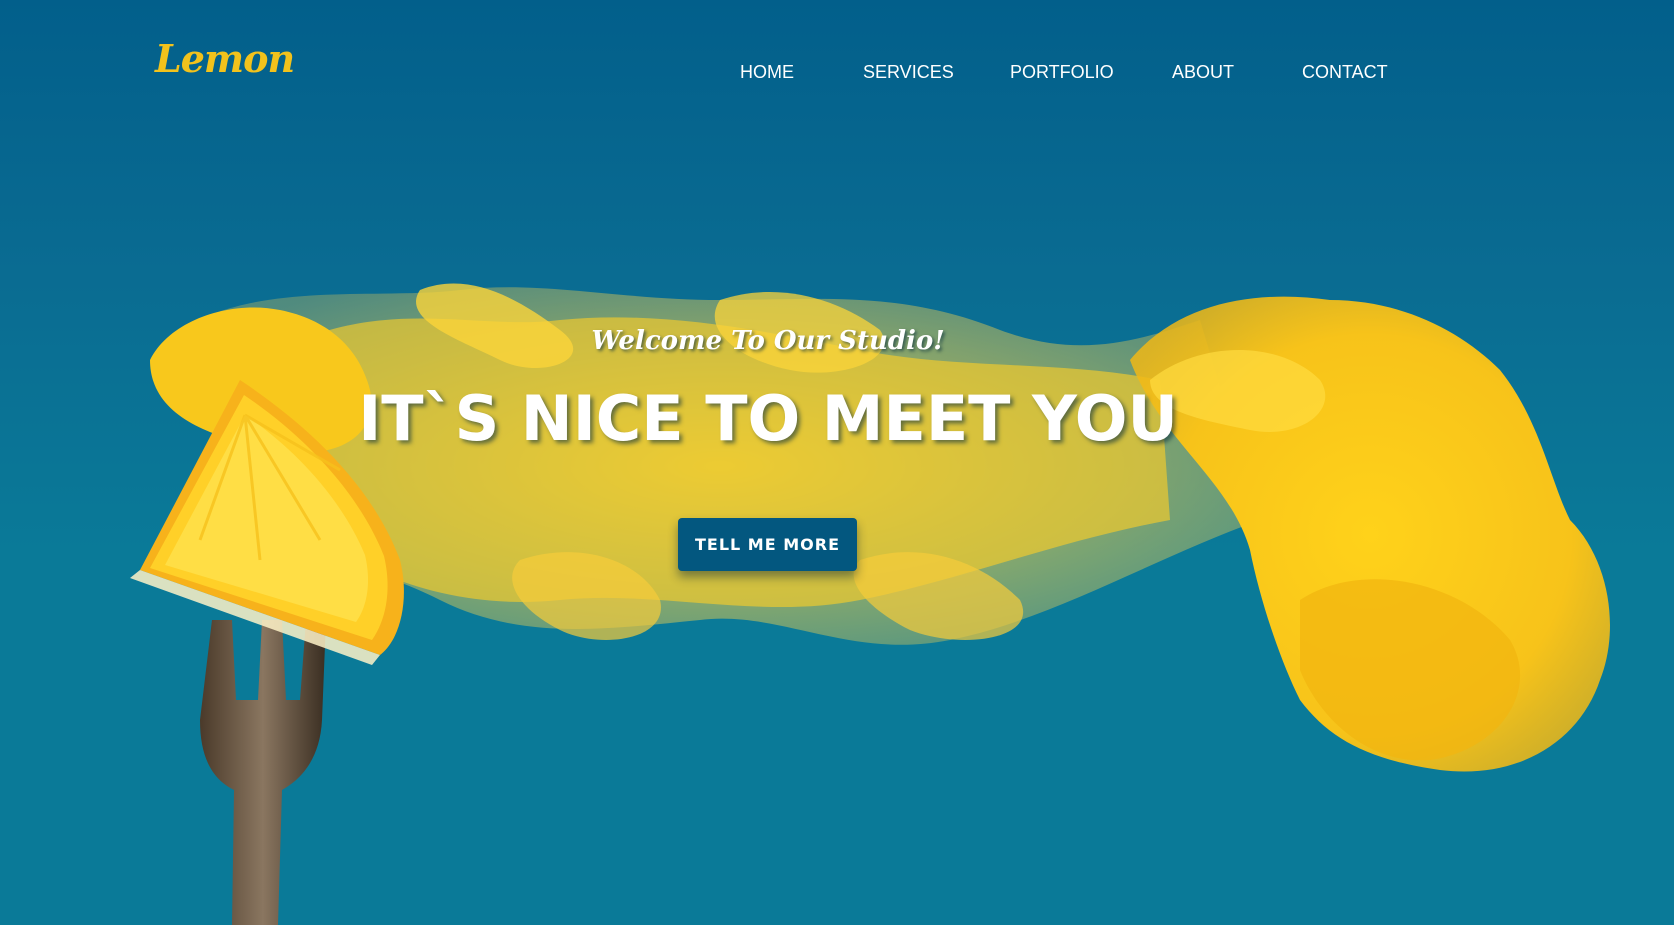 This screenshot has height=925, width=1674. Describe the element at coordinates (768, 418) in the screenshot. I see `hero-headline: IT`S NICE TO MEET YOU` at that location.